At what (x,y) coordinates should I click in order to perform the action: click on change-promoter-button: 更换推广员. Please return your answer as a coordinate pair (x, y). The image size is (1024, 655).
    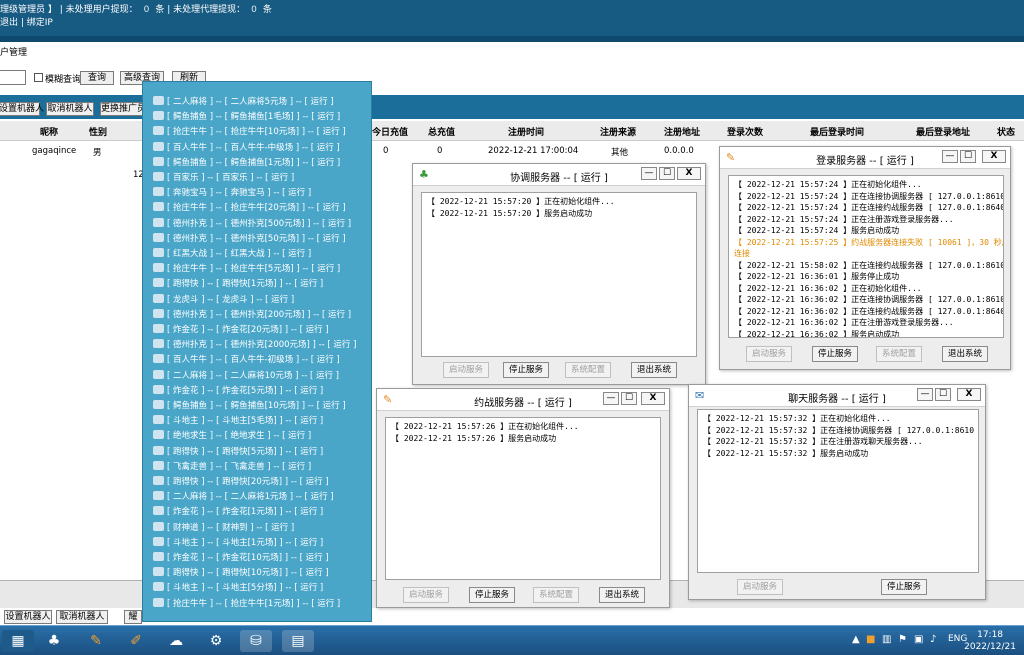
    Looking at the image, I should click on (122, 109).